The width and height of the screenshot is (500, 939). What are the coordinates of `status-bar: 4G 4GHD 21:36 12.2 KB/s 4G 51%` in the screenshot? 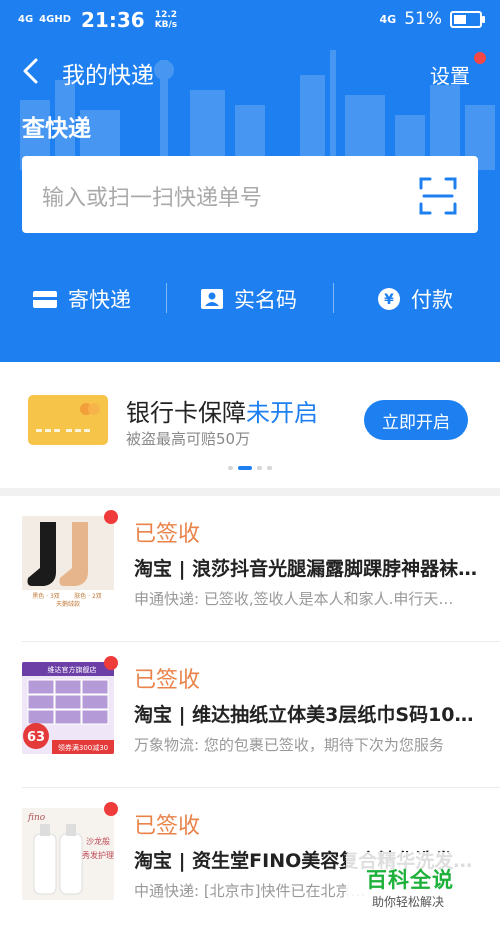 It's located at (250, 19).